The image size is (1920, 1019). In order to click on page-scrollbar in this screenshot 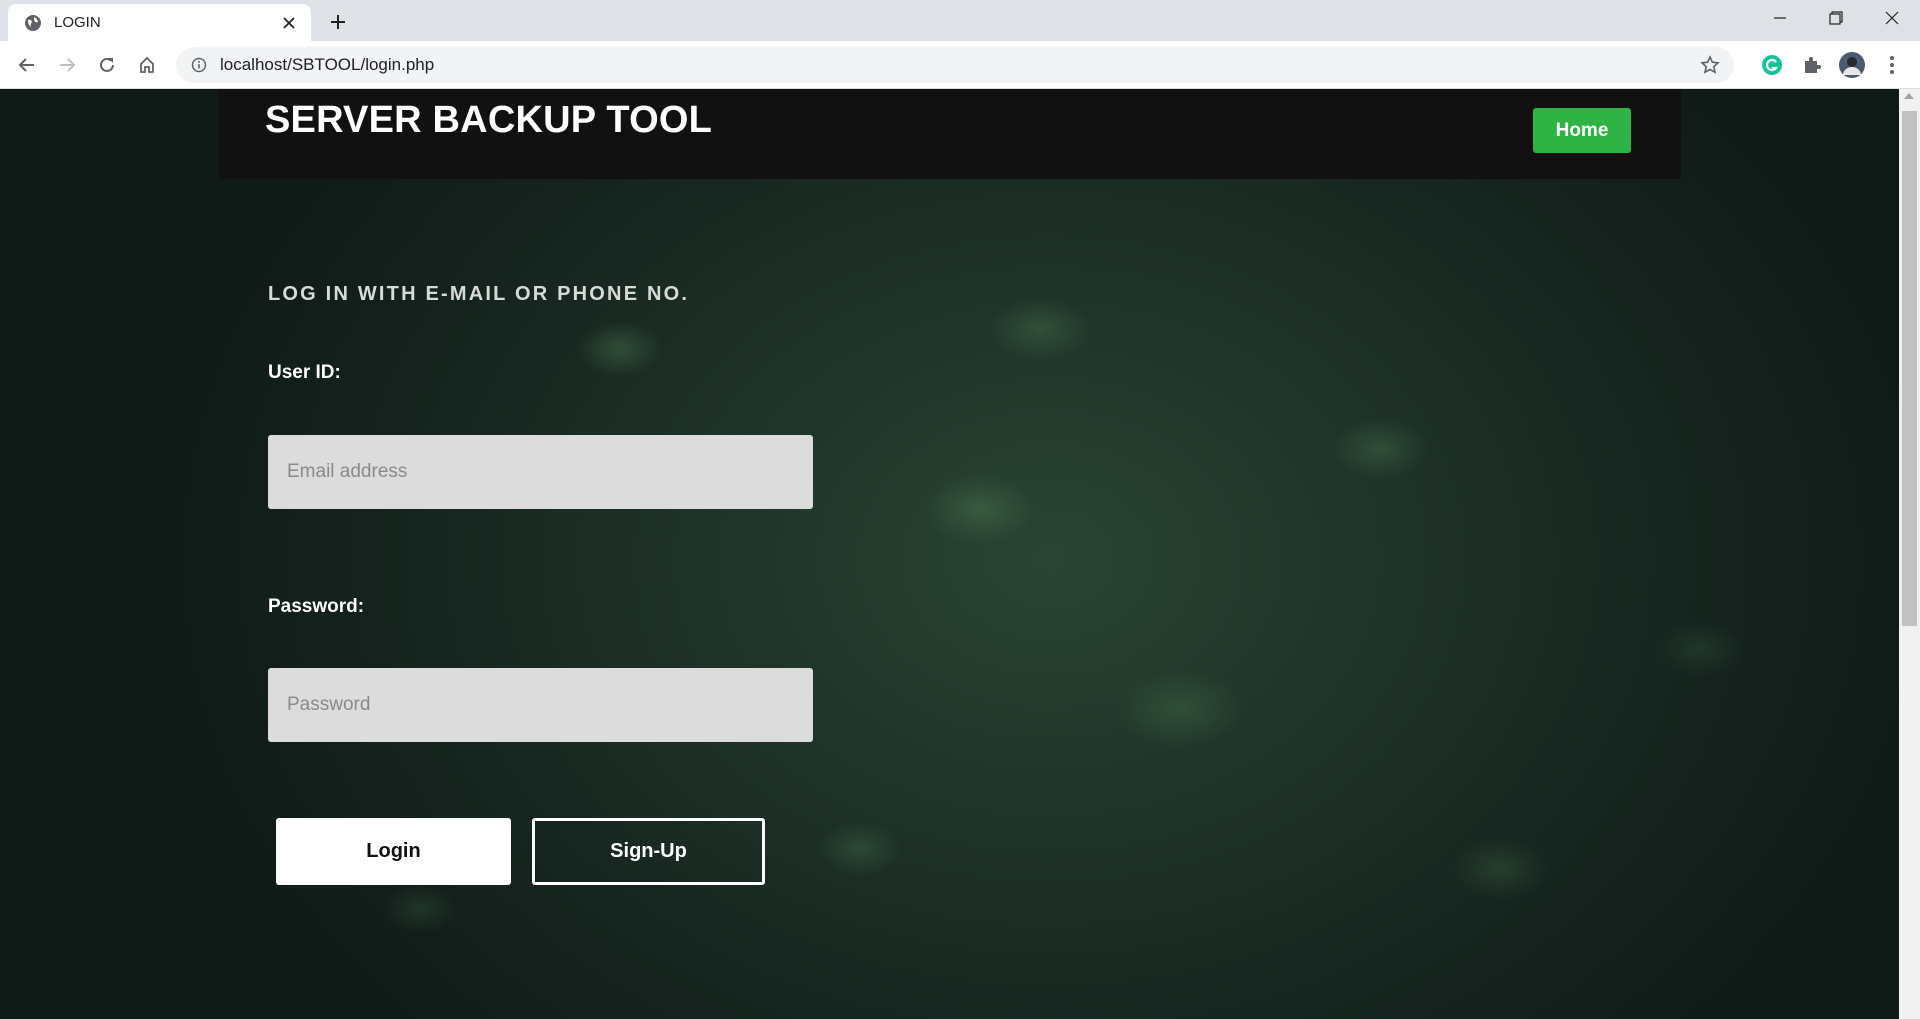, I will do `click(1909, 554)`.